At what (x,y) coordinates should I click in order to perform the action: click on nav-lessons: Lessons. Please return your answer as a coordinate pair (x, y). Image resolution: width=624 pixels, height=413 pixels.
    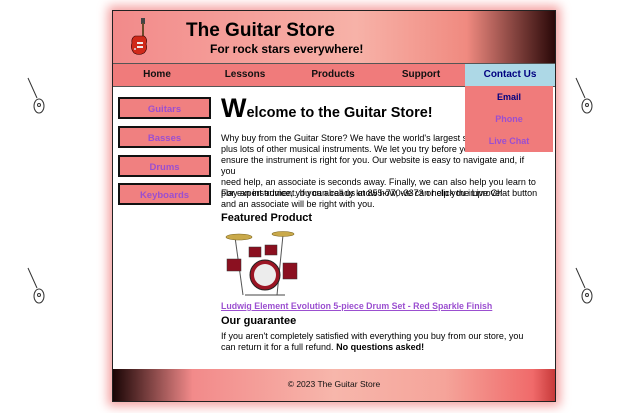
    Looking at the image, I should click on (245, 75).